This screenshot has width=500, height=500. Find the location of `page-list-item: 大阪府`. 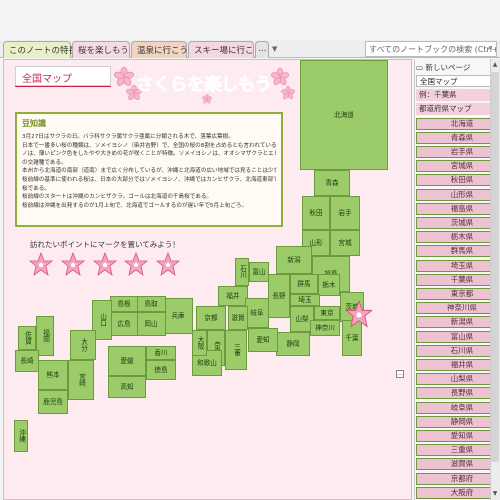

page-list-item: 大阪府 is located at coordinates (456, 492).